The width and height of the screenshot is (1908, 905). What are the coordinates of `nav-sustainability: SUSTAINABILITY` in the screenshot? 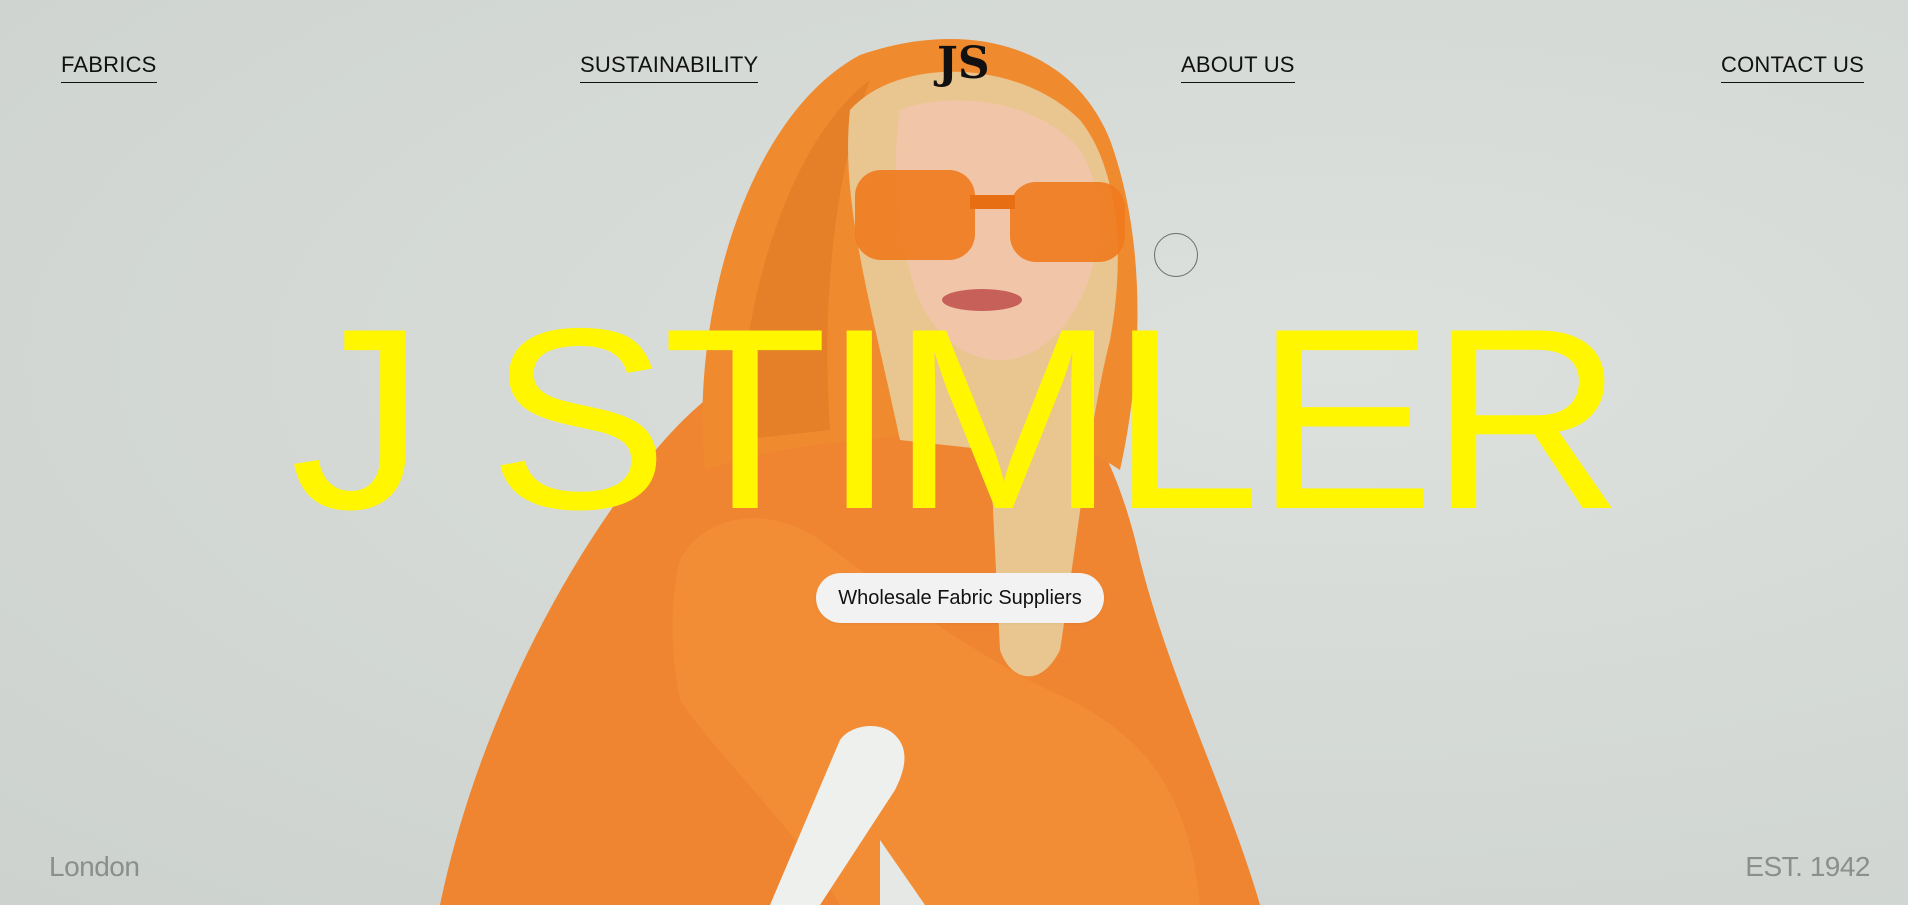 It's located at (669, 67).